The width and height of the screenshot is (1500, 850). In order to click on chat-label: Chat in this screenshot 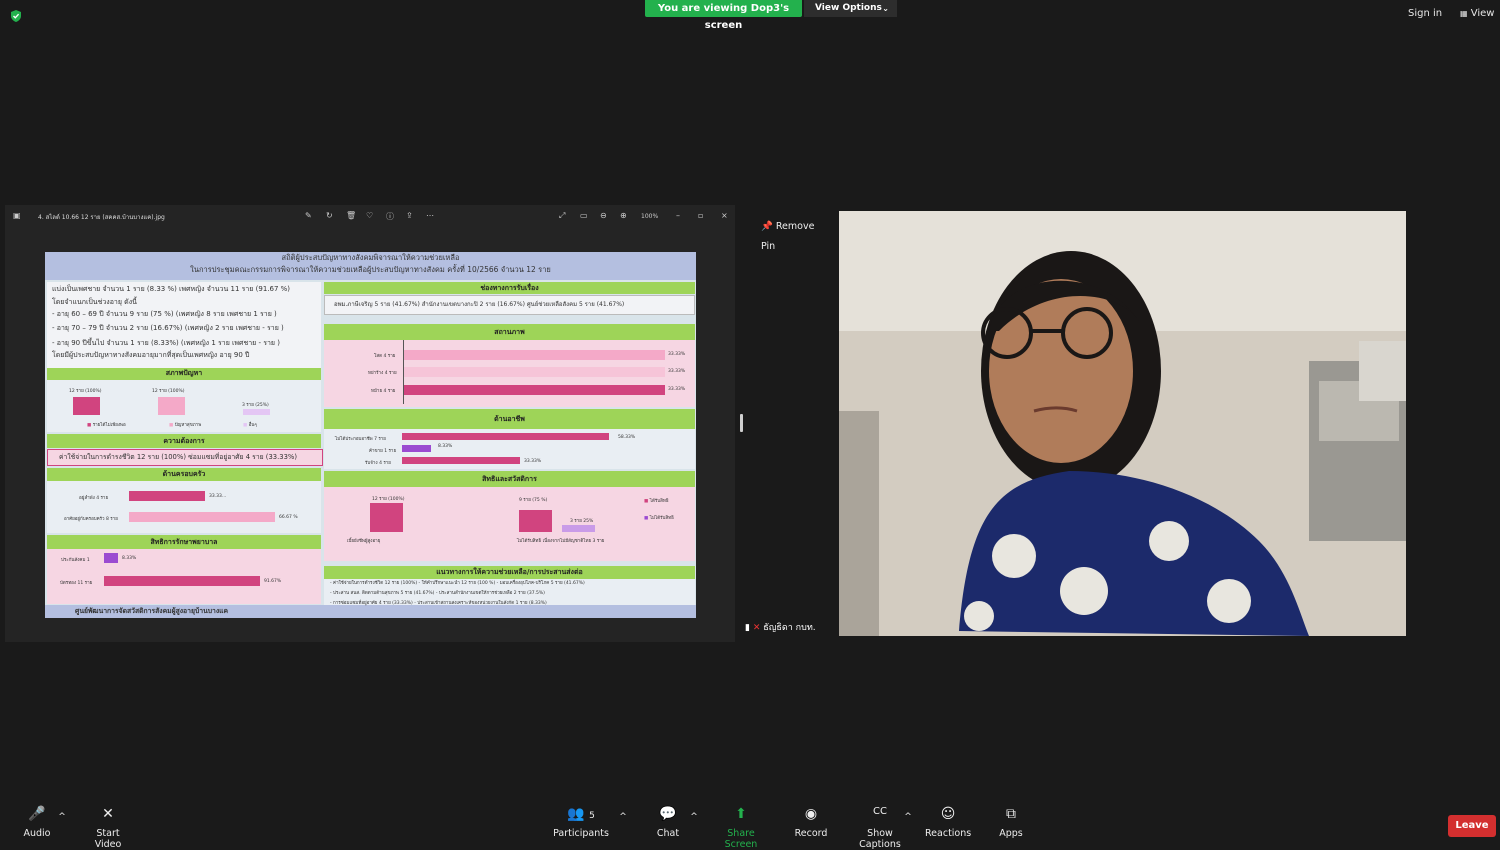, I will do `click(668, 833)`.